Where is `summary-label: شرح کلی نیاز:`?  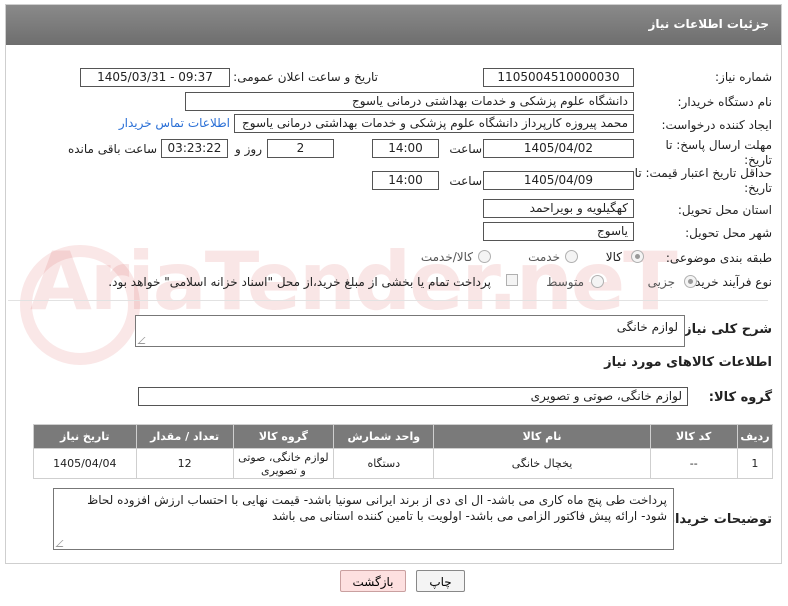 summary-label: شرح کلی نیاز: is located at coordinates (725, 329).